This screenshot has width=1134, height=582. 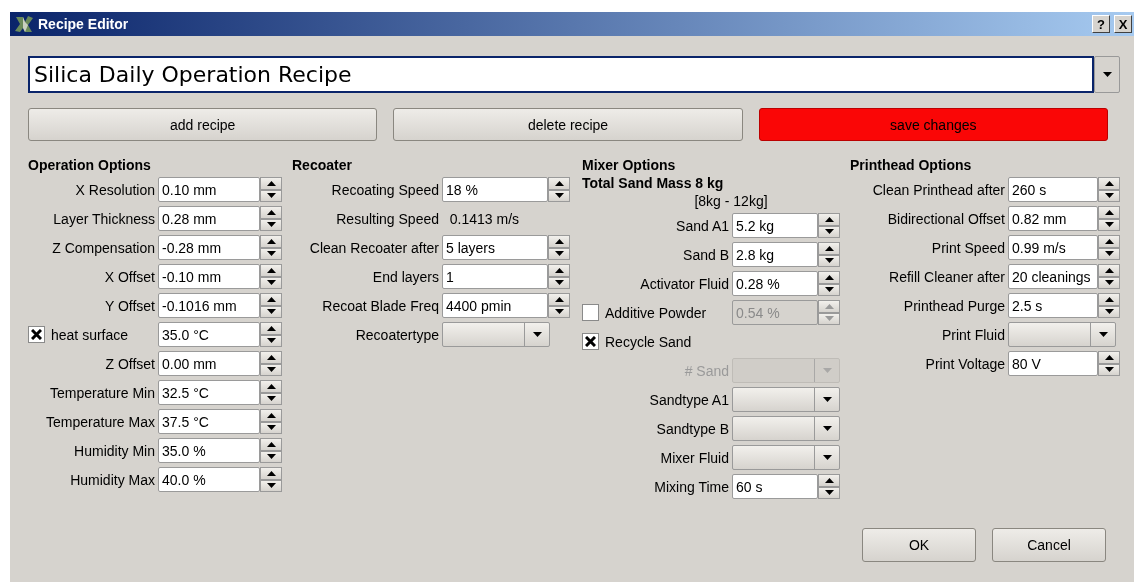 I want to click on section-title: Mixer Options, so click(x=629, y=166).